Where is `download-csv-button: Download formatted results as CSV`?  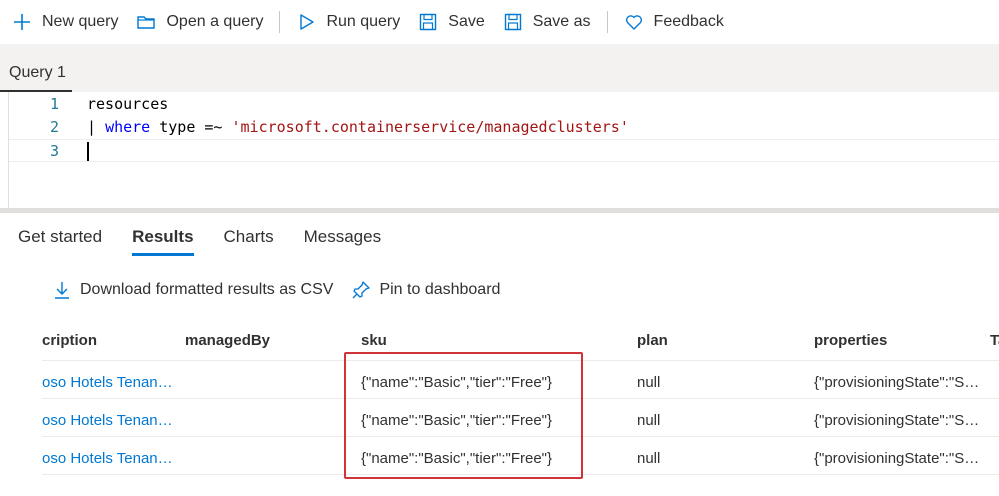
download-csv-button: Download formatted results as CSV is located at coordinates (192, 290).